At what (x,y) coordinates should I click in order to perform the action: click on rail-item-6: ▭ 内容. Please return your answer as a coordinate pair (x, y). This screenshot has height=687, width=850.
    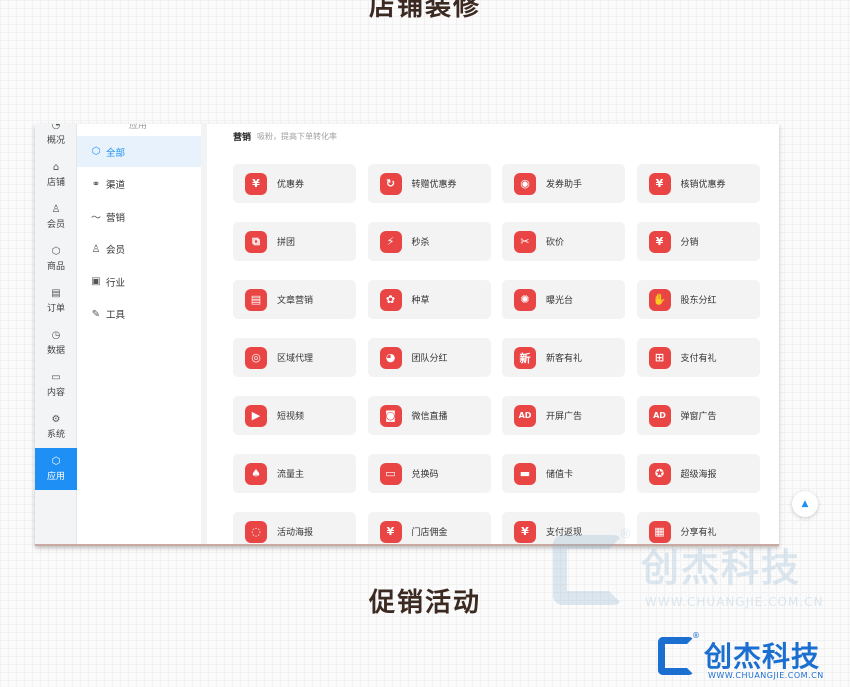
    Looking at the image, I should click on (56, 385).